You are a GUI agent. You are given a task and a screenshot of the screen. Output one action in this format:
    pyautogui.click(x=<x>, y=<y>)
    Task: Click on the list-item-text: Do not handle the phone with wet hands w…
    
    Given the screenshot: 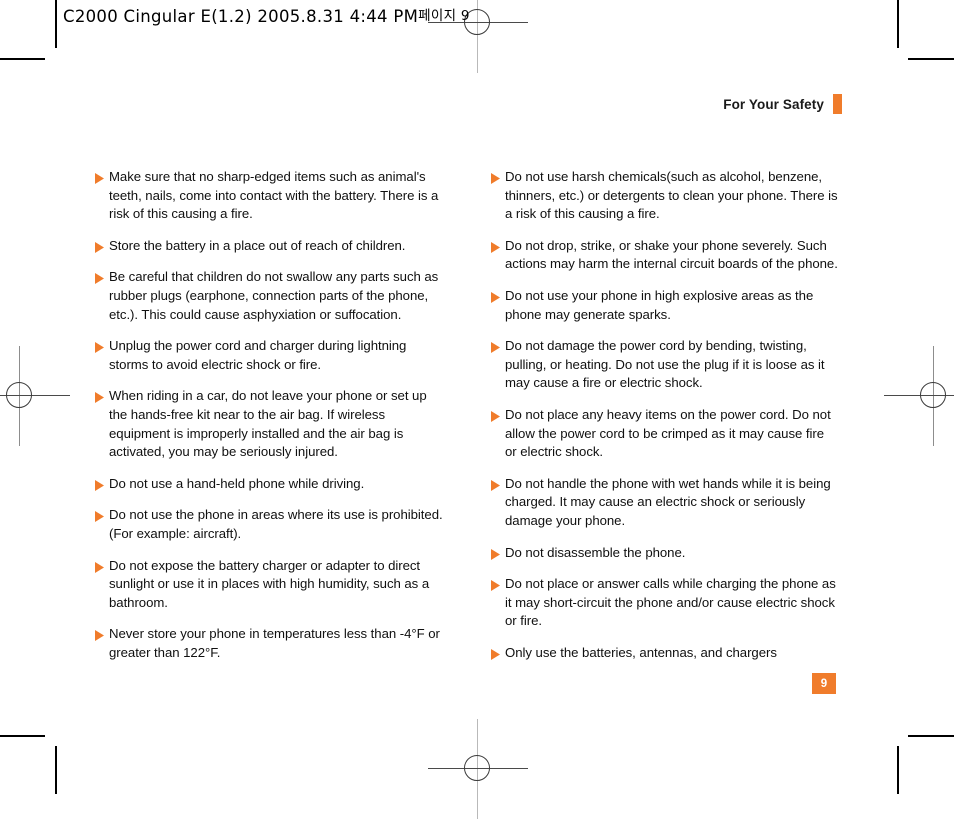 What is the action you would take?
    pyautogui.click(x=668, y=501)
    